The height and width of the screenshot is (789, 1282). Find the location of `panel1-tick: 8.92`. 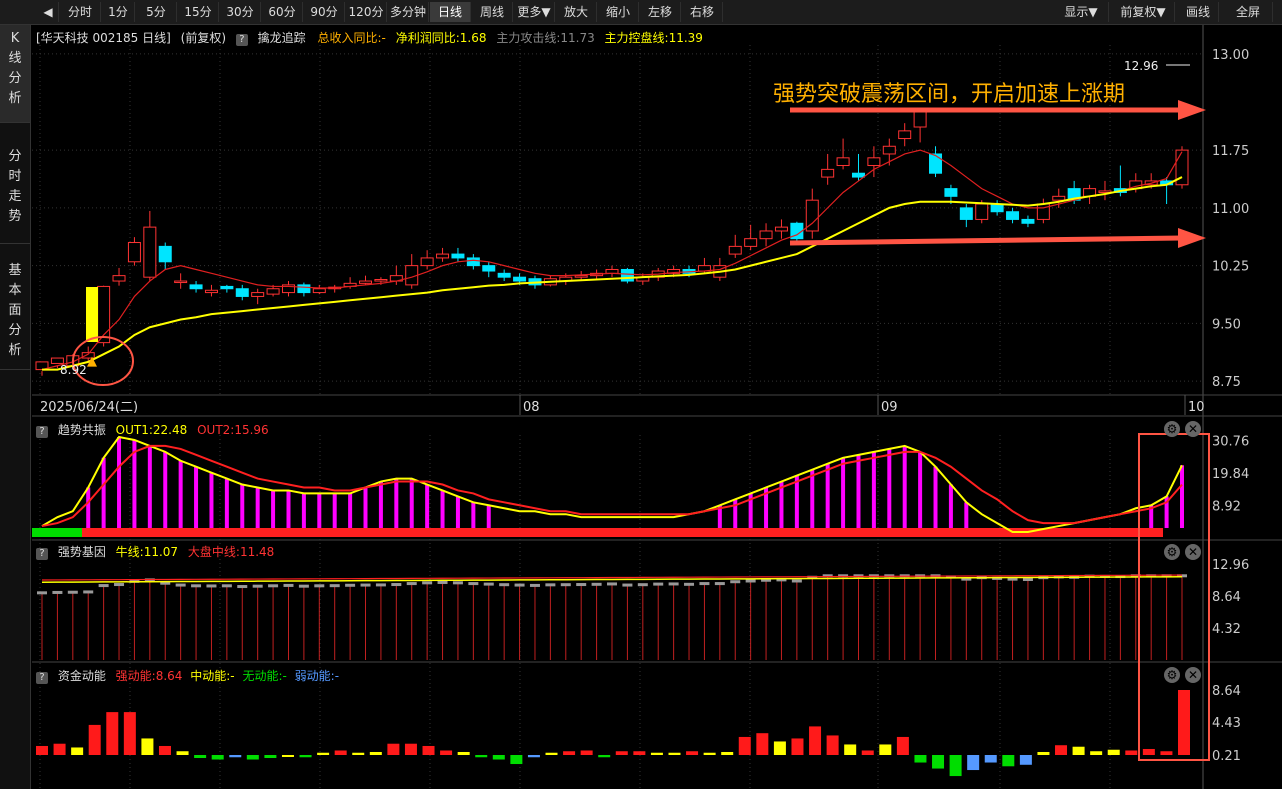

panel1-tick: 8.92 is located at coordinates (1226, 507).